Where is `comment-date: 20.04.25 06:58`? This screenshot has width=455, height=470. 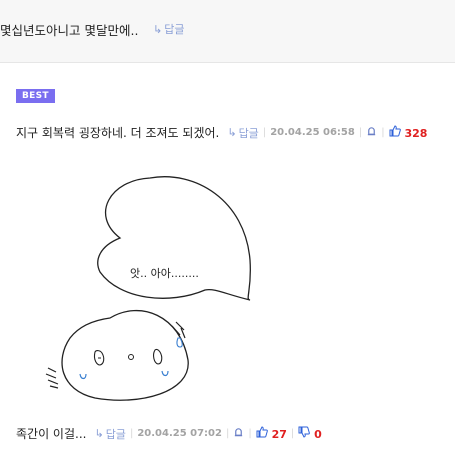
comment-date: 20.04.25 06:58 is located at coordinates (312, 132).